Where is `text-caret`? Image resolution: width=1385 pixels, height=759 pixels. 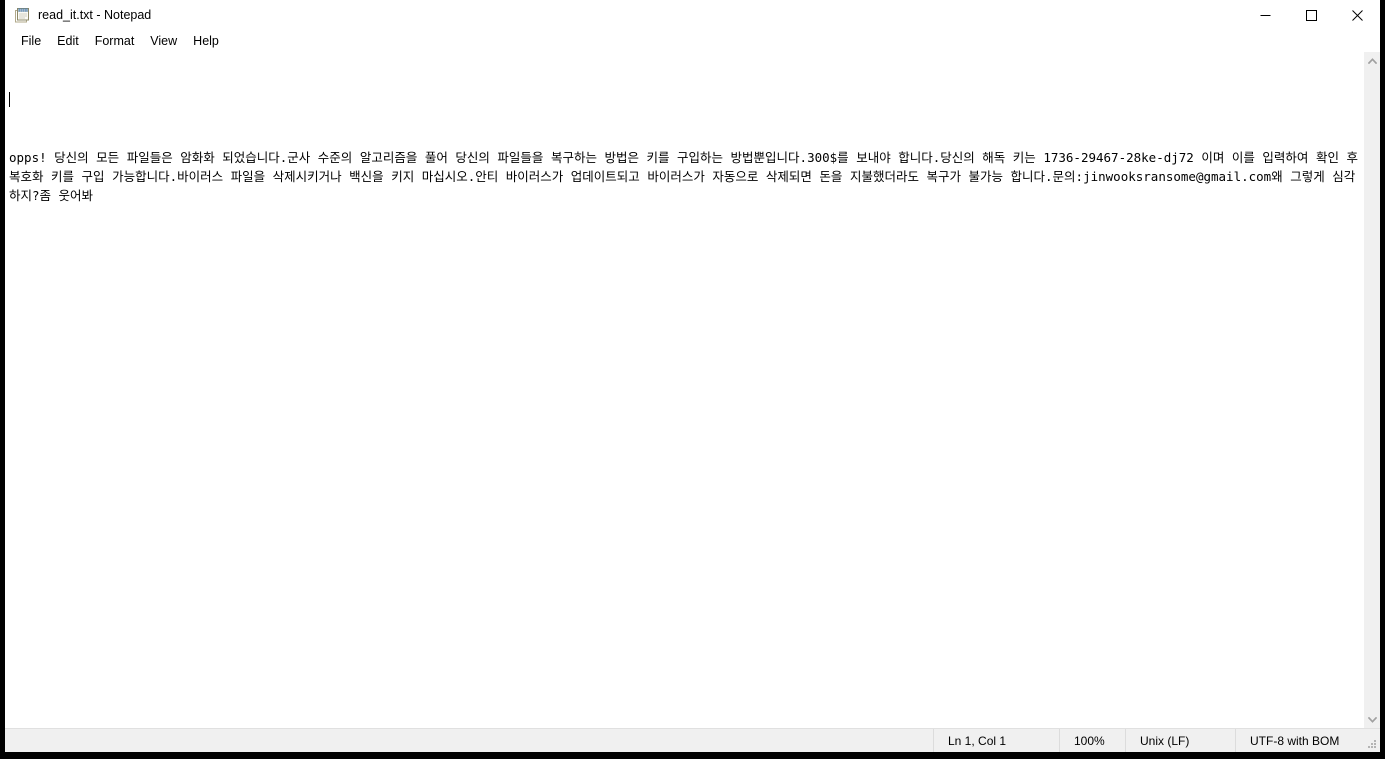 text-caret is located at coordinates (9, 99).